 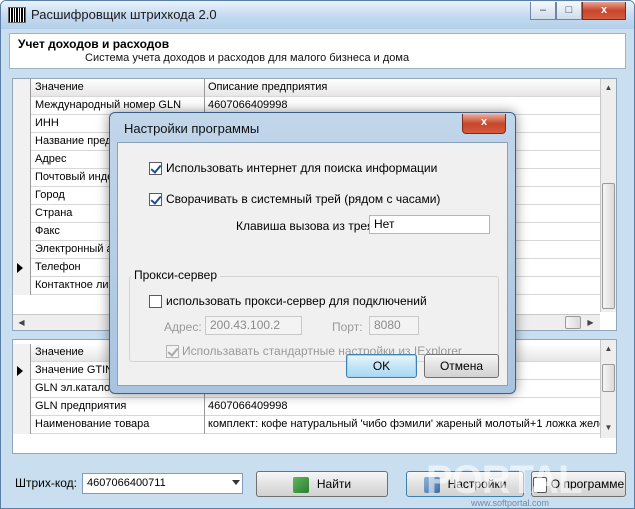 I want to click on dialog-title: Настройки программы, so click(x=192, y=128).